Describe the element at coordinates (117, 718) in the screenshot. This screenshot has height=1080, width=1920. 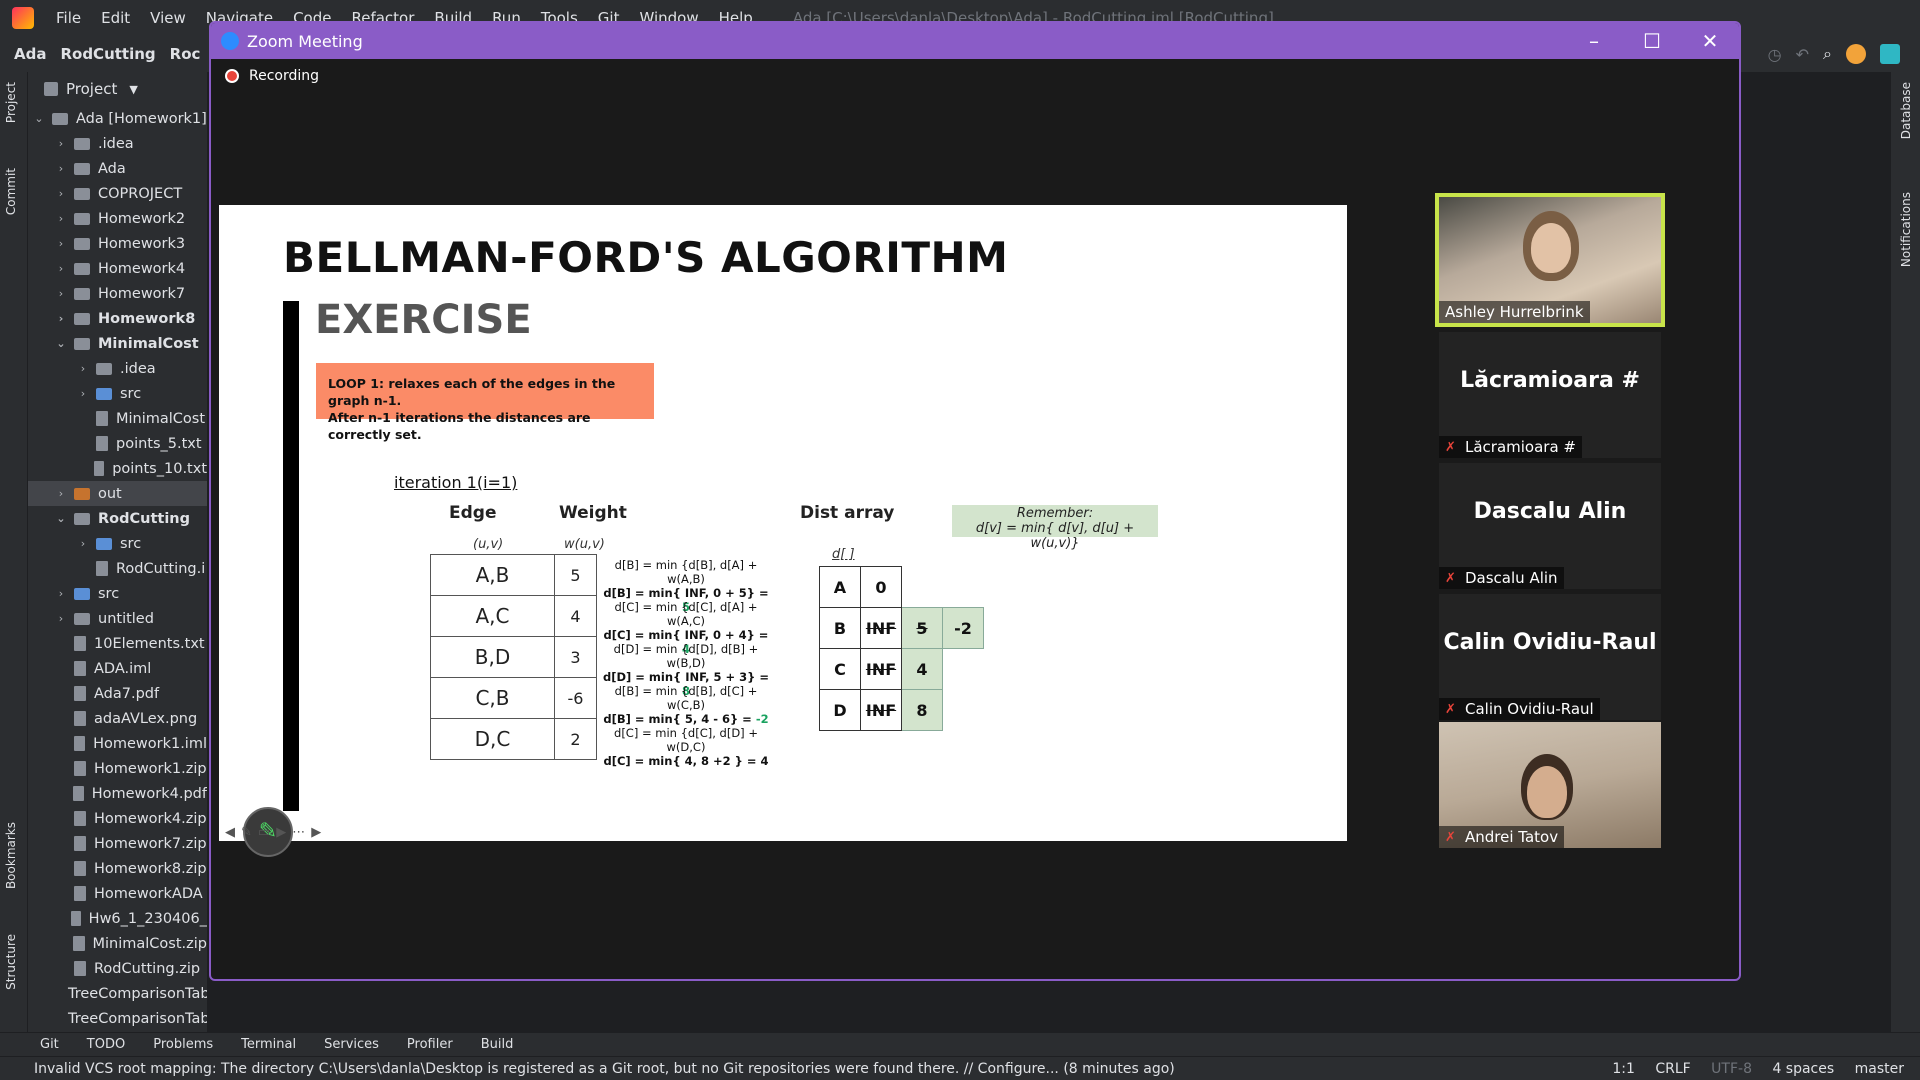
I see `tree-item: adaAVLex.png` at that location.